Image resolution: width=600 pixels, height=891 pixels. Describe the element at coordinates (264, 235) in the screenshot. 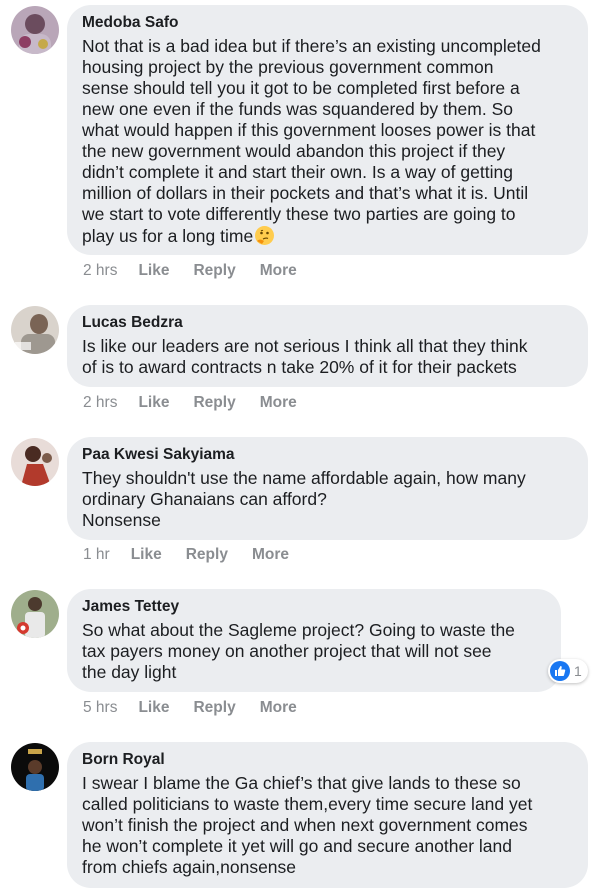

I see `thinking-face-icon` at that location.